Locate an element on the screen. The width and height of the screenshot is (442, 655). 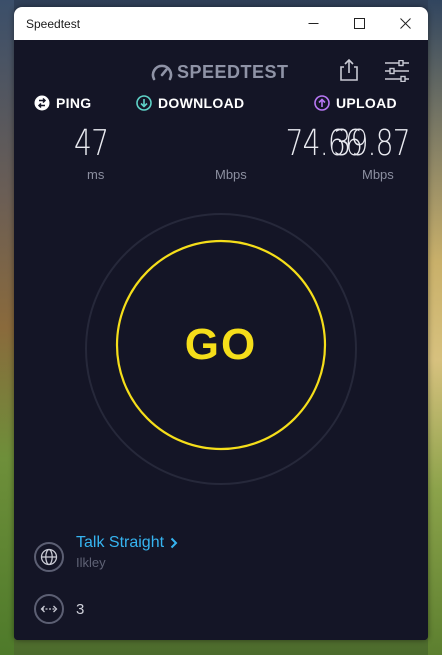
maximize-button is located at coordinates (359, 23).